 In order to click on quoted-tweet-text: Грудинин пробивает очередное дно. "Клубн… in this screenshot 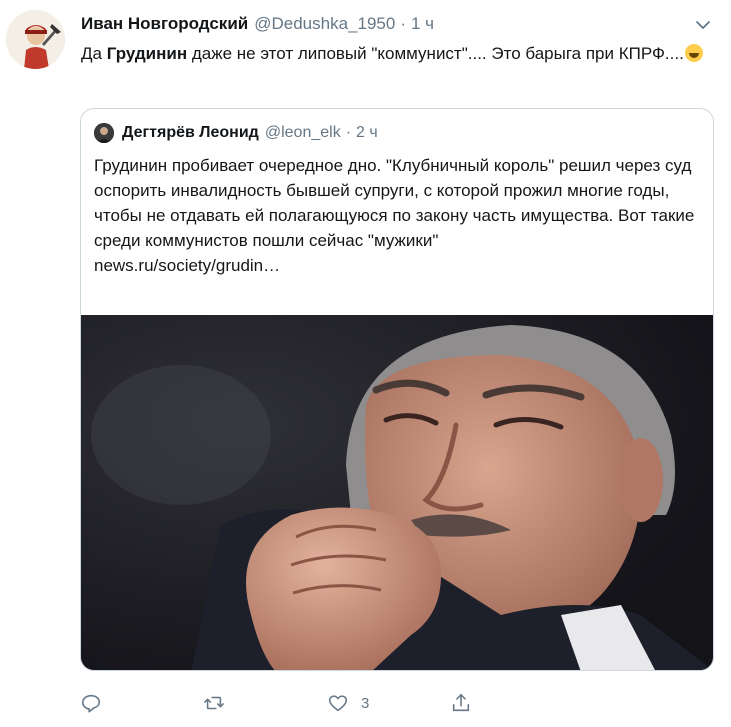, I will do `click(396, 215)`.